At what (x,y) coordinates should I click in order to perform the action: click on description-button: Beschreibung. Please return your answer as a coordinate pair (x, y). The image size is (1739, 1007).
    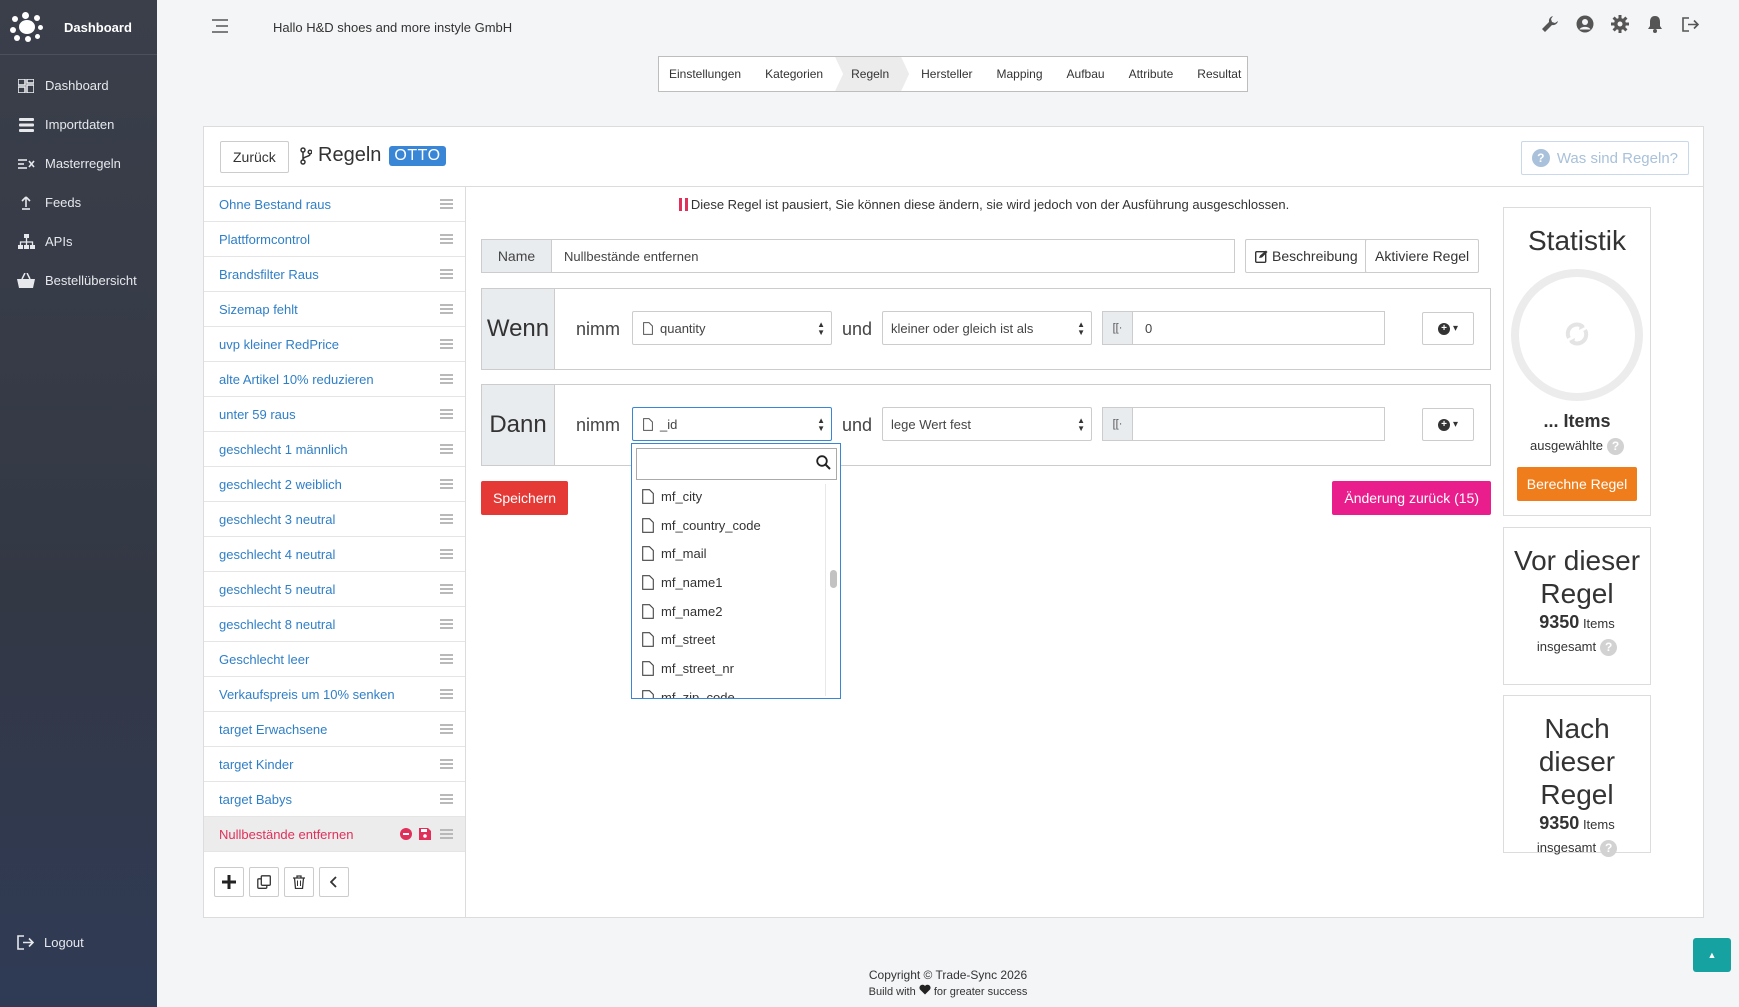
    Looking at the image, I should click on (1306, 256).